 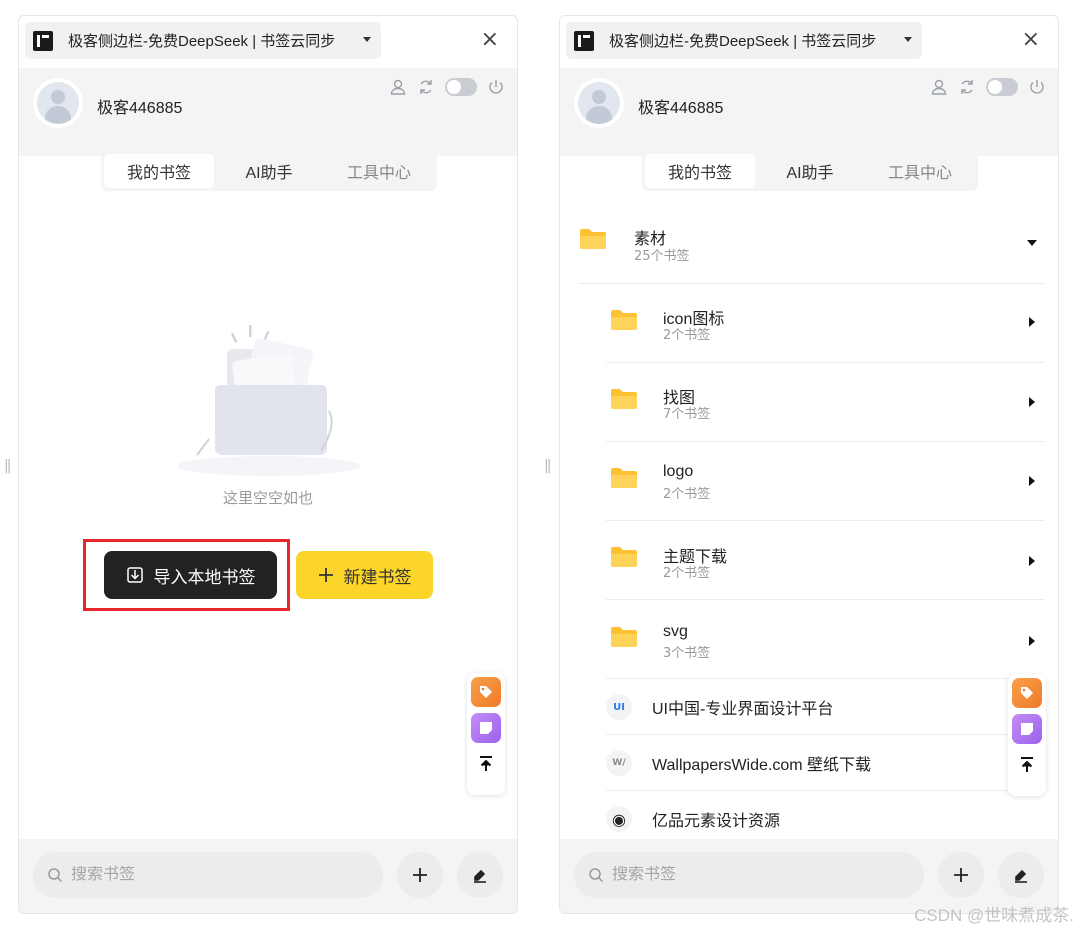 What do you see at coordinates (269, 400) in the screenshot?
I see `empty-folder-illustration` at bounding box center [269, 400].